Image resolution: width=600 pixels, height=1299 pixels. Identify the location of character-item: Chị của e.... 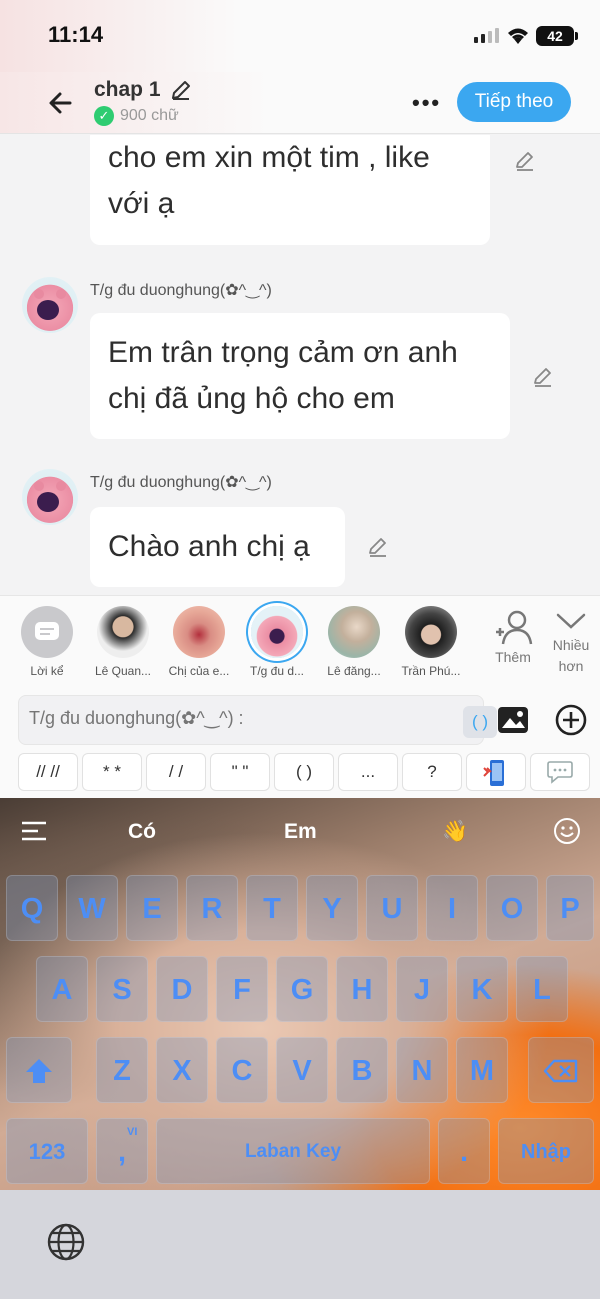
(199, 642).